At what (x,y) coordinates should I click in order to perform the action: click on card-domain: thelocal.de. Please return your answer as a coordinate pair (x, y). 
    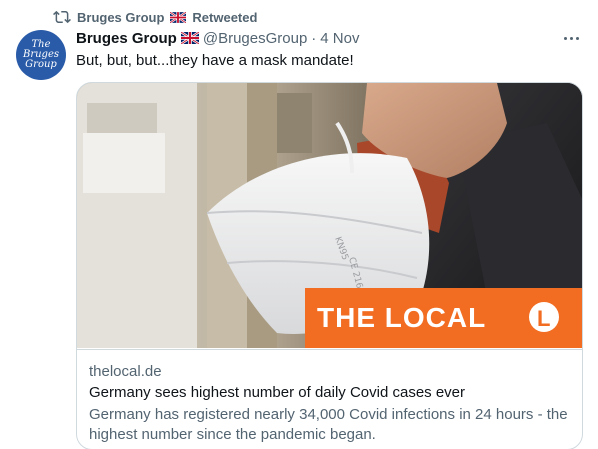
    Looking at the image, I should click on (125, 371).